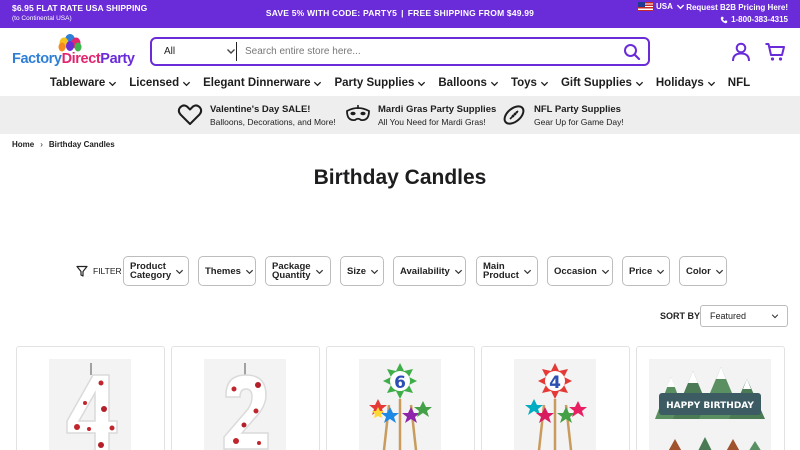 Image resolution: width=800 pixels, height=450 pixels. Describe the element at coordinates (775, 52) in the screenshot. I see `cart-icon` at that location.